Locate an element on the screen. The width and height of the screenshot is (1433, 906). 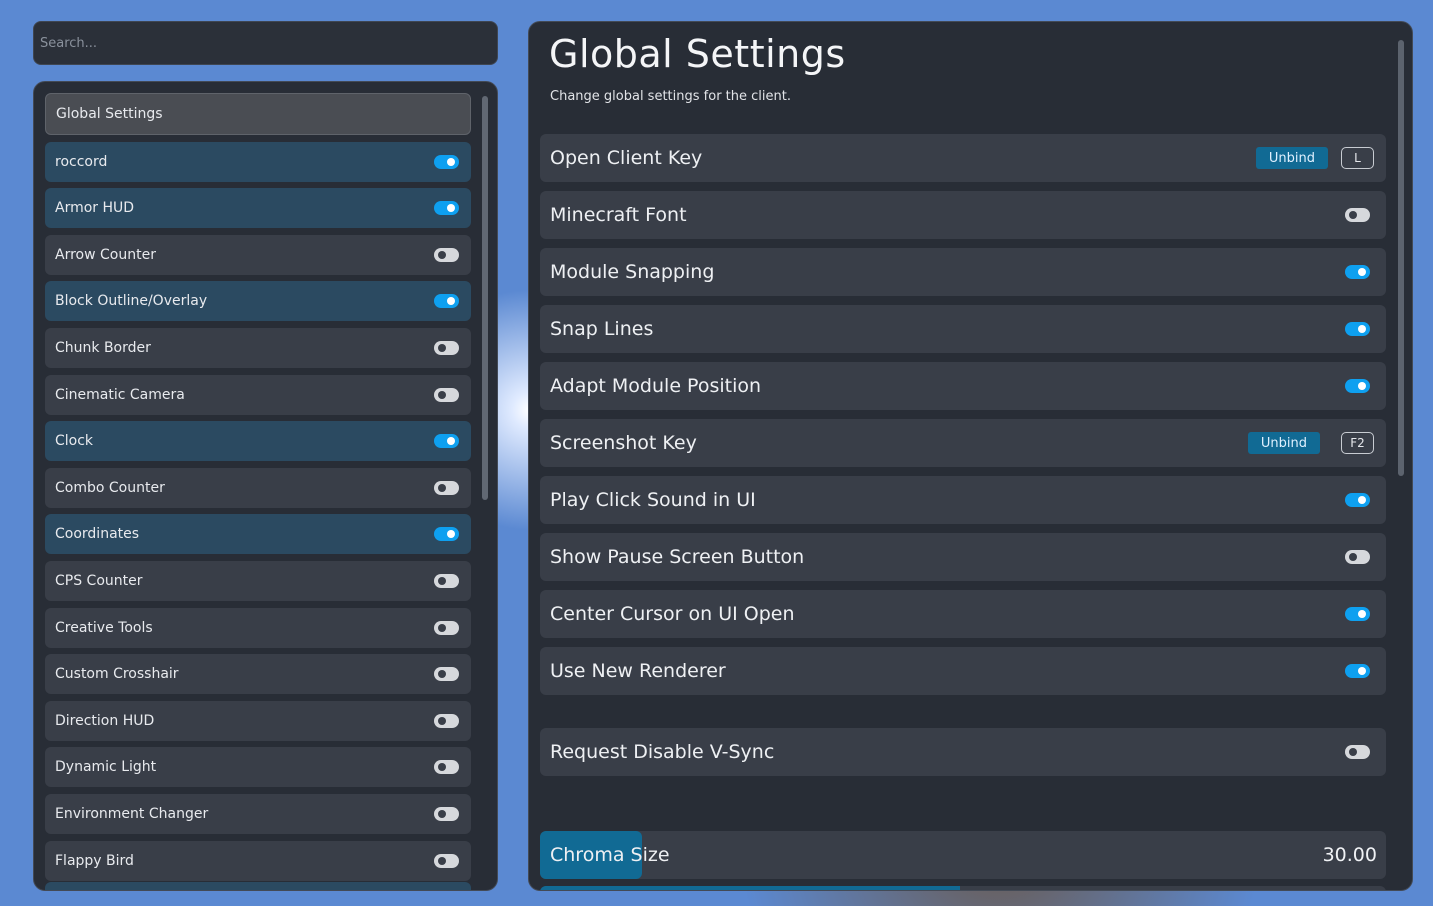
sidebar-item-clock: Clock is located at coordinates (258, 441).